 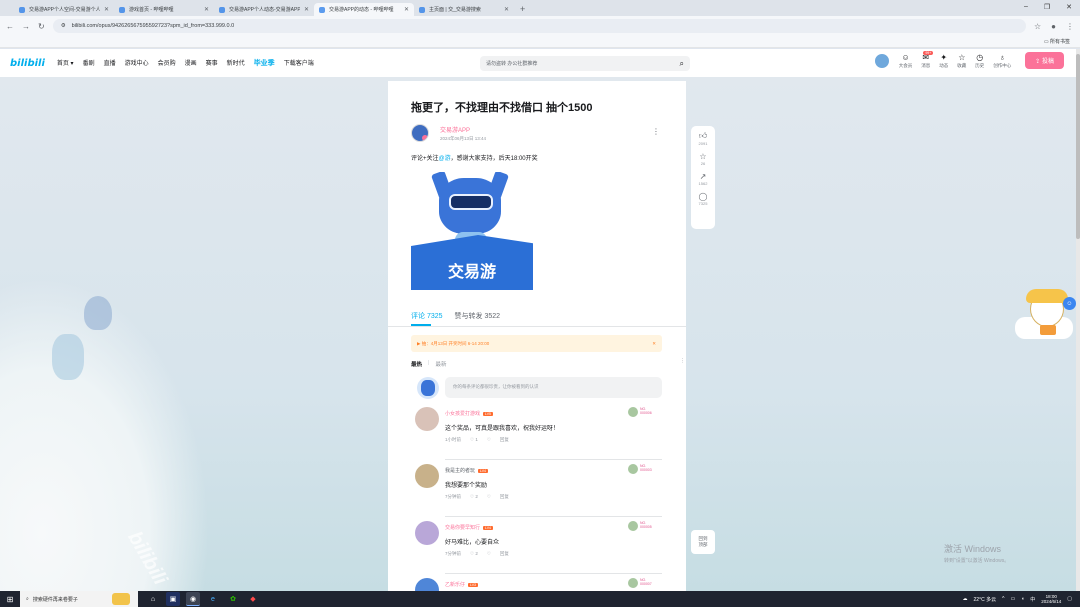 I want to click on weather-cloud-icon: ☁, so click(x=965, y=599).